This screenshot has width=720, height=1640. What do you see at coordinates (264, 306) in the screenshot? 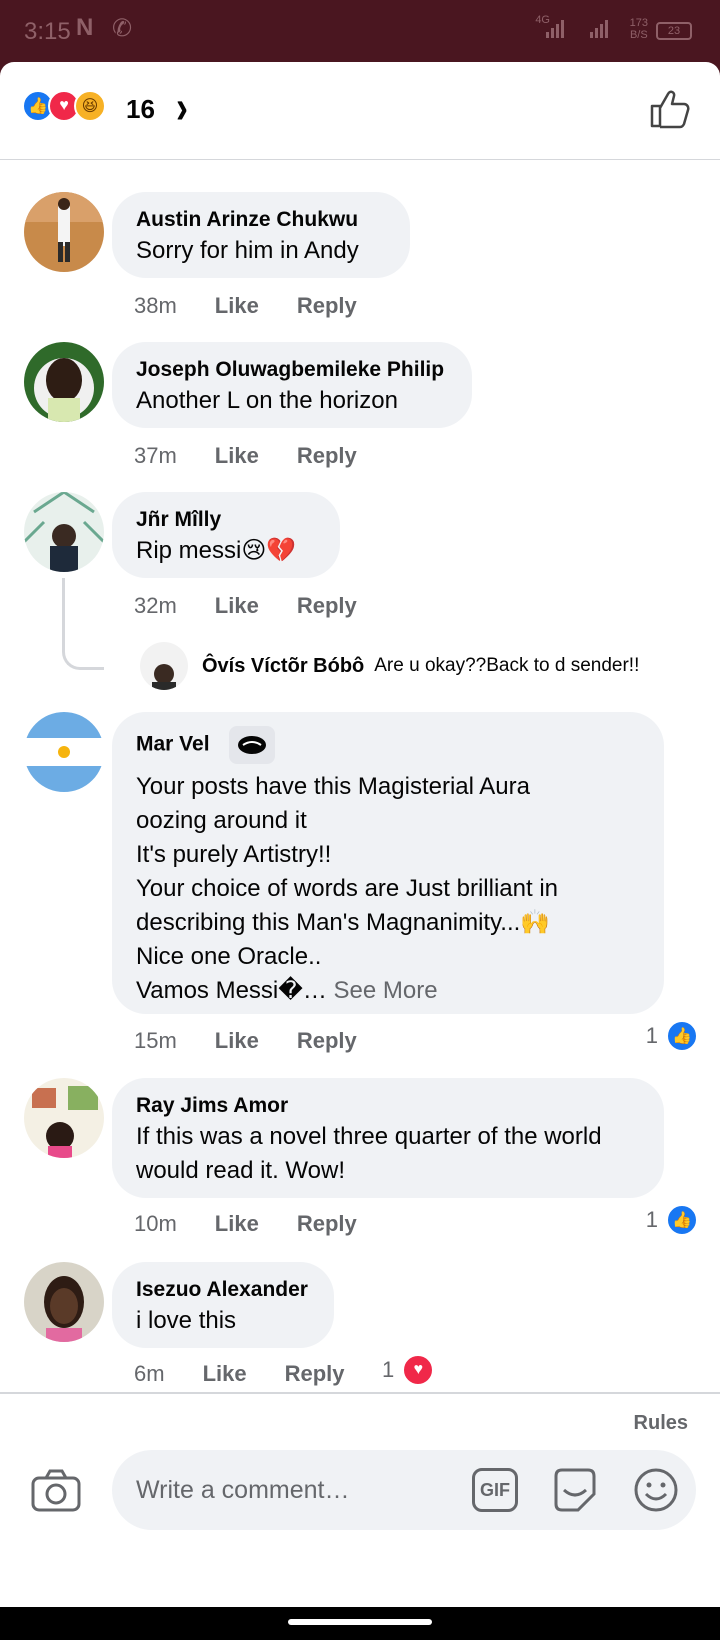
I see `comment-actions: 38m Like Reply` at bounding box center [264, 306].